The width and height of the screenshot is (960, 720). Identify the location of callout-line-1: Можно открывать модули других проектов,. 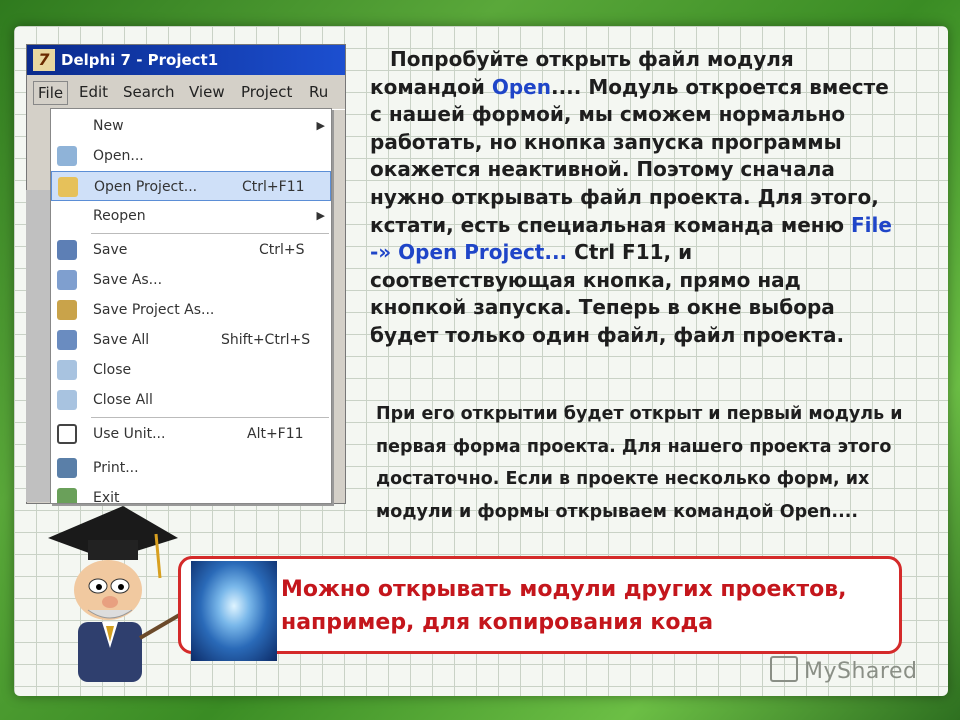
(564, 589).